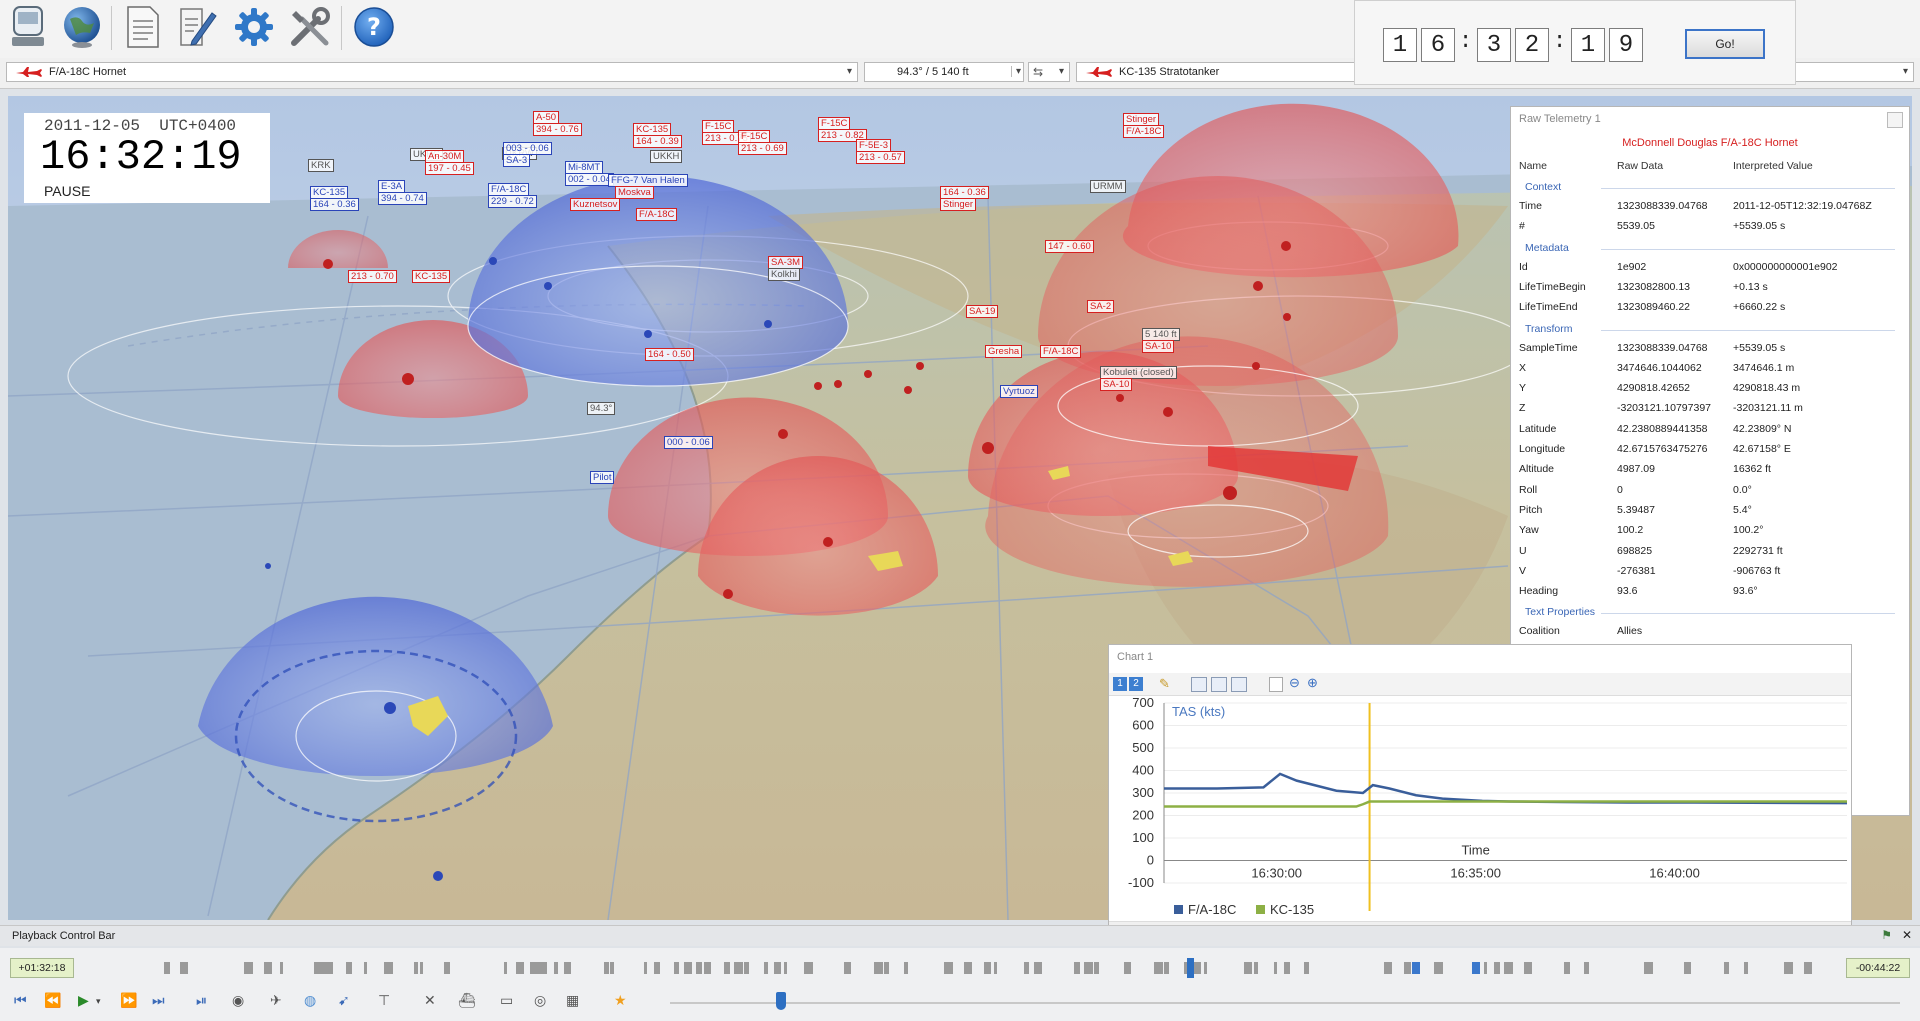 The height and width of the screenshot is (1021, 1920). I want to click on map-label: 164 - 0.36, so click(334, 204).